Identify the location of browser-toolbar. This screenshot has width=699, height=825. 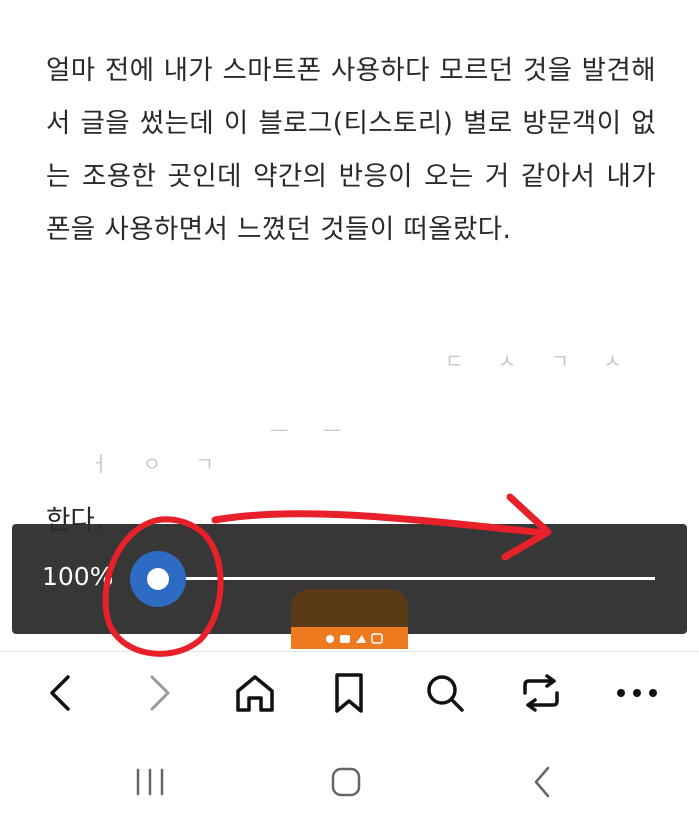
(349, 692).